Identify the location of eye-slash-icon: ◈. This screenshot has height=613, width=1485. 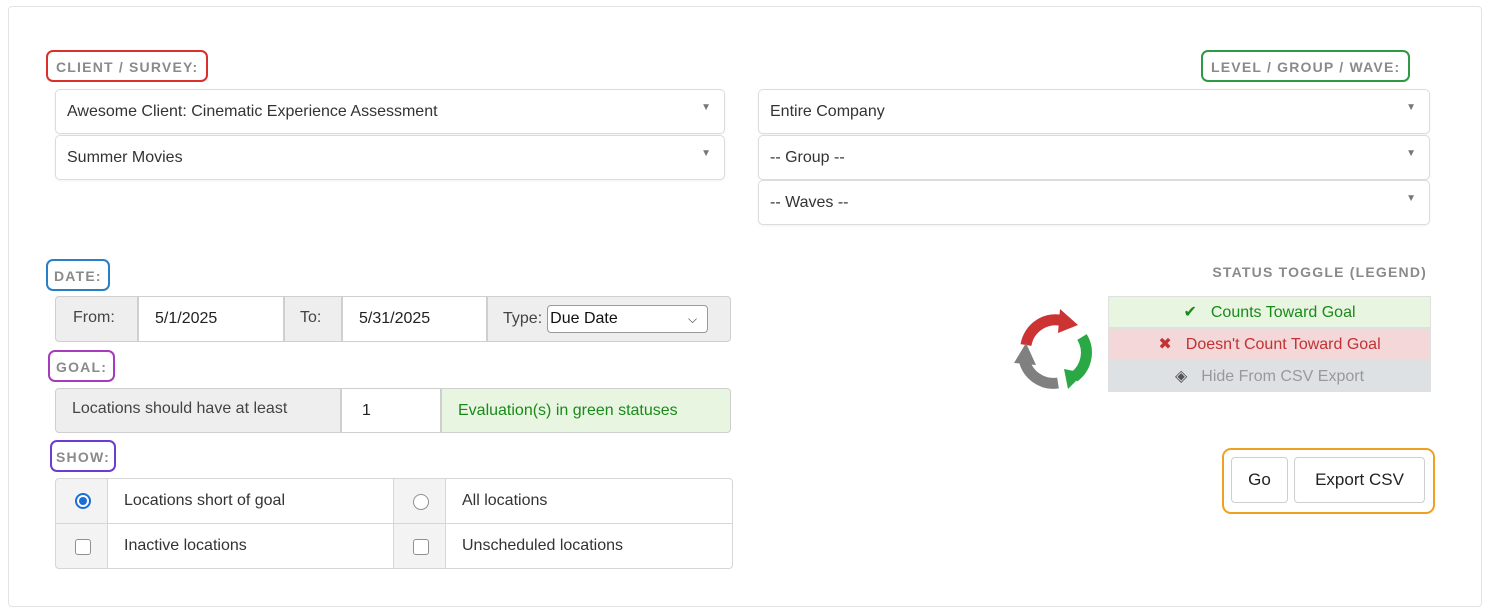
(1181, 376).